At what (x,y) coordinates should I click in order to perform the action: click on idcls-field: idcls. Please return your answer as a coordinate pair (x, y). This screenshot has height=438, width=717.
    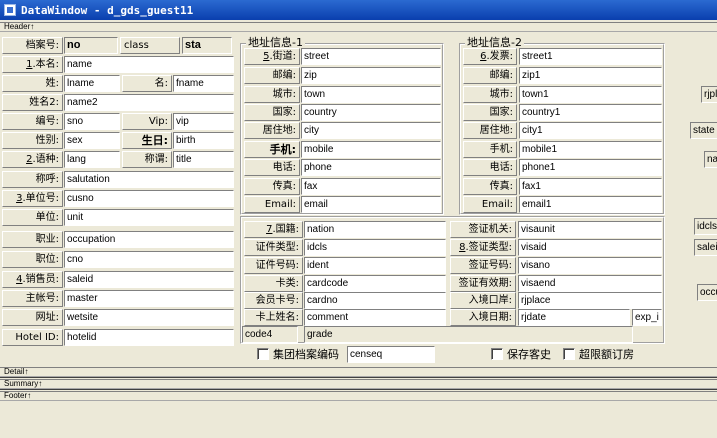
    Looking at the image, I should click on (375, 247).